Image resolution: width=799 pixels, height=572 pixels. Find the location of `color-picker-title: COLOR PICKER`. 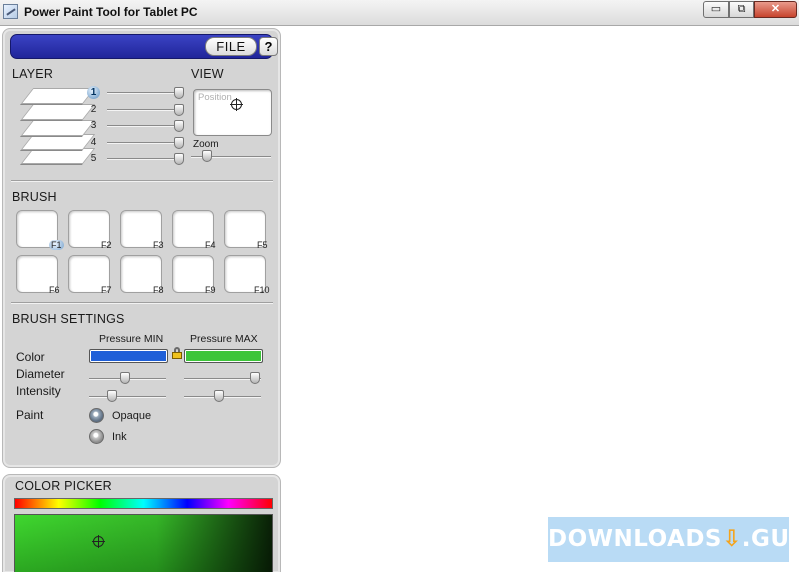

color-picker-title: COLOR PICKER is located at coordinates (63, 486).